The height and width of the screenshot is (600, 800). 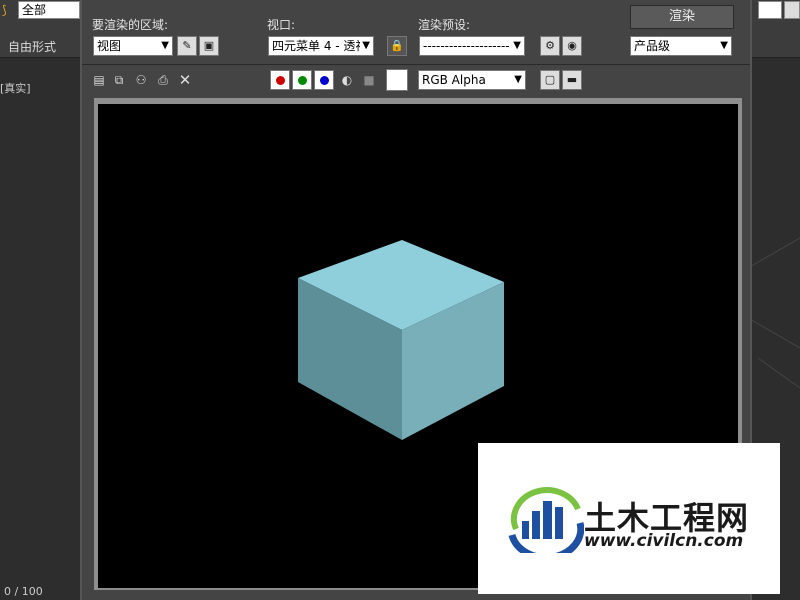 I want to click on red-channel-button, so click(x=280, y=80).